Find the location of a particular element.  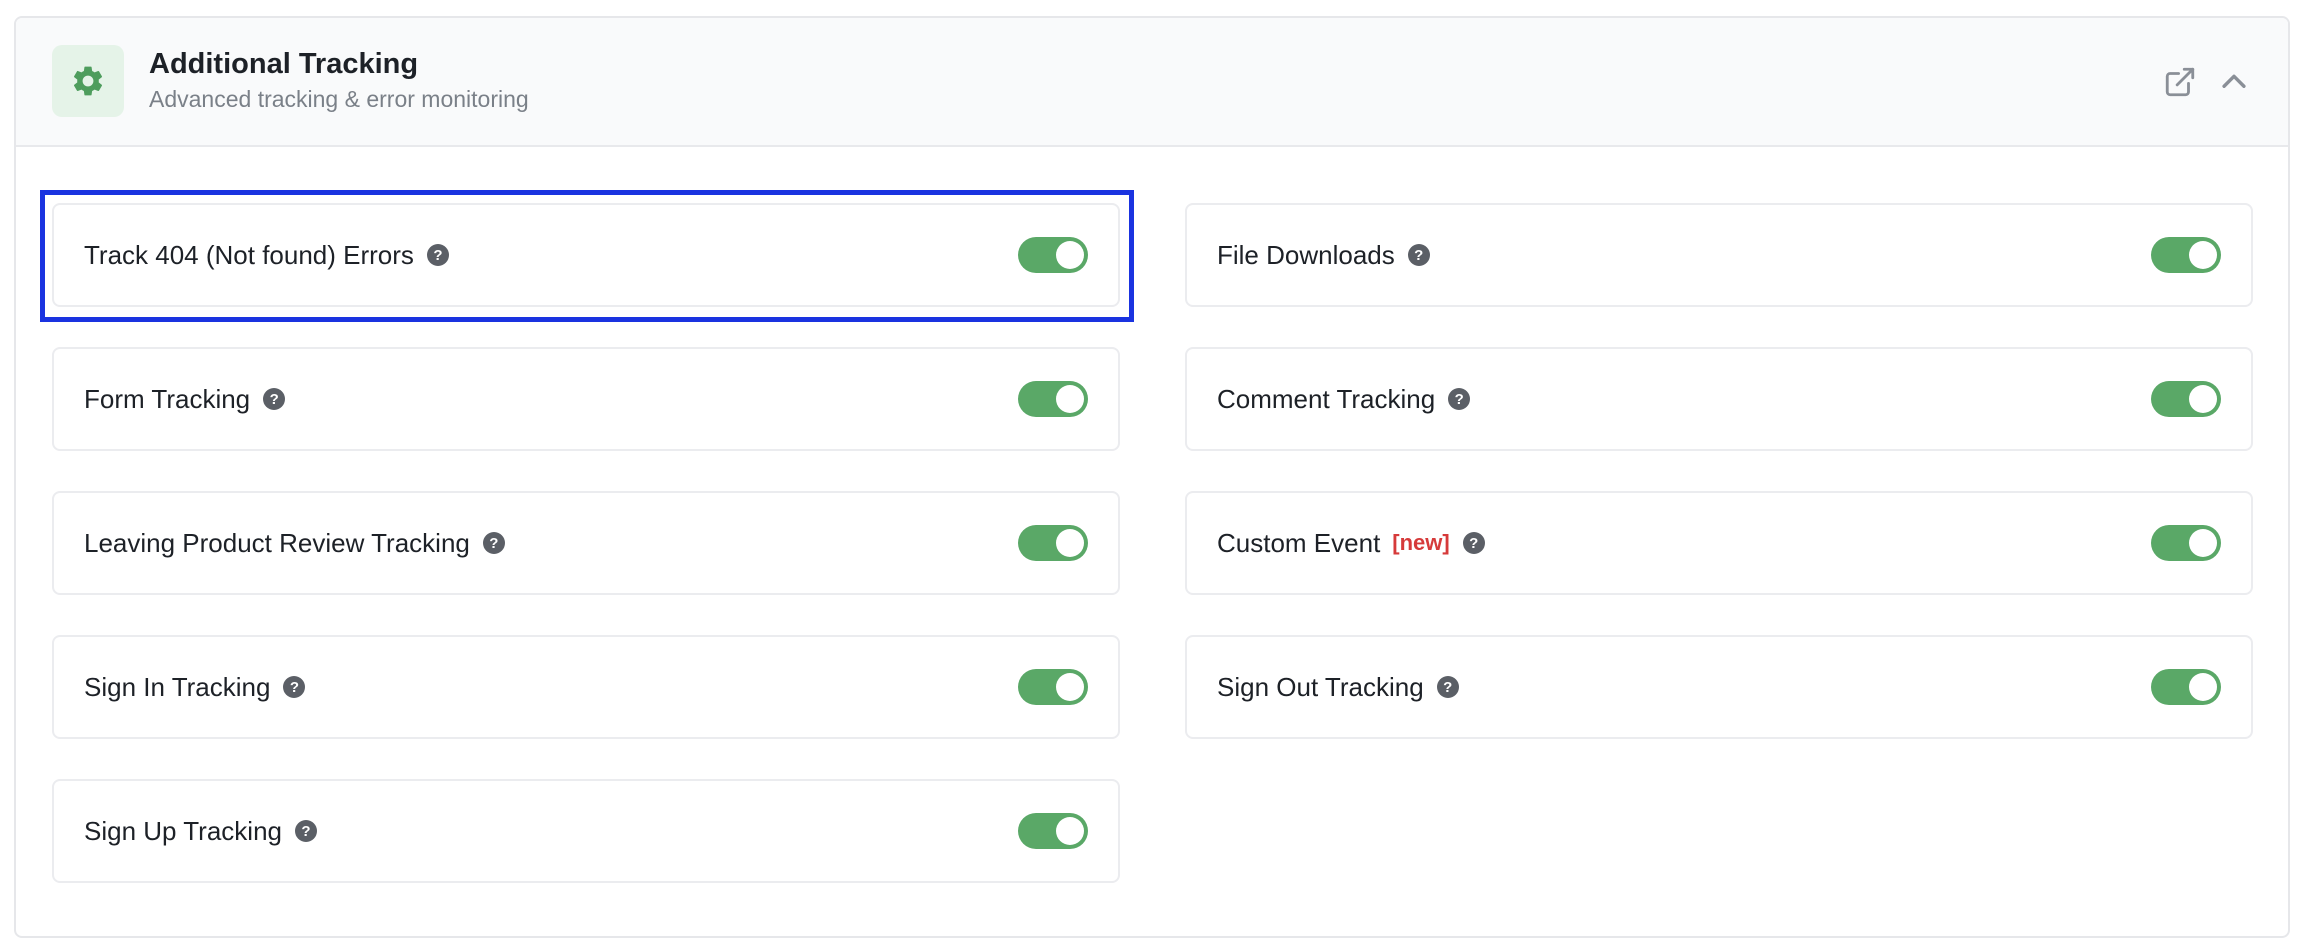

external-link-icon is located at coordinates (2180, 82).